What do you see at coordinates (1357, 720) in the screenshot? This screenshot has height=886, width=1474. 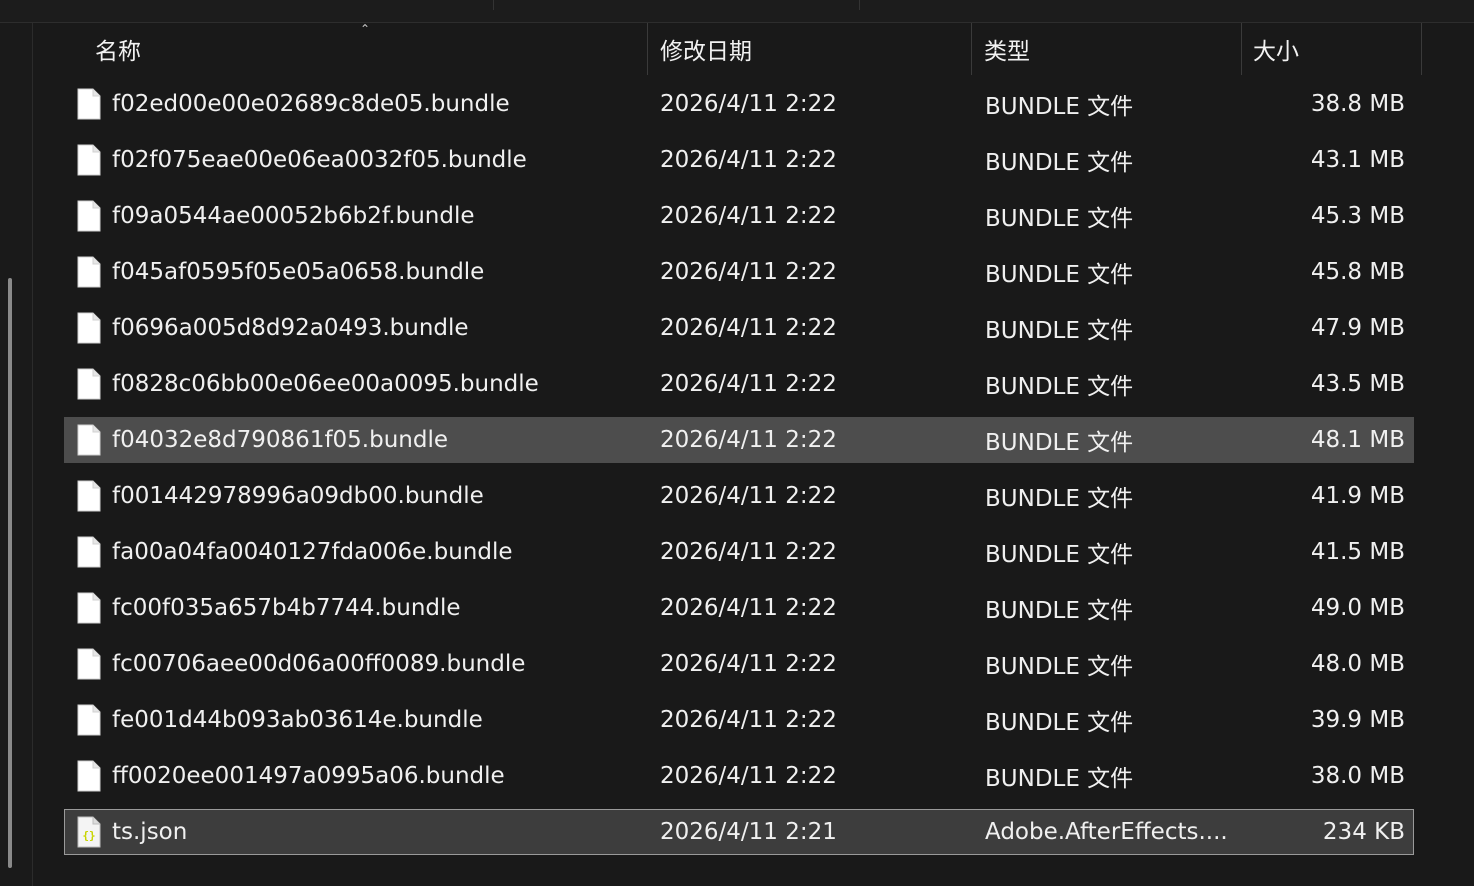 I see `file-size: 39.9 MB` at bounding box center [1357, 720].